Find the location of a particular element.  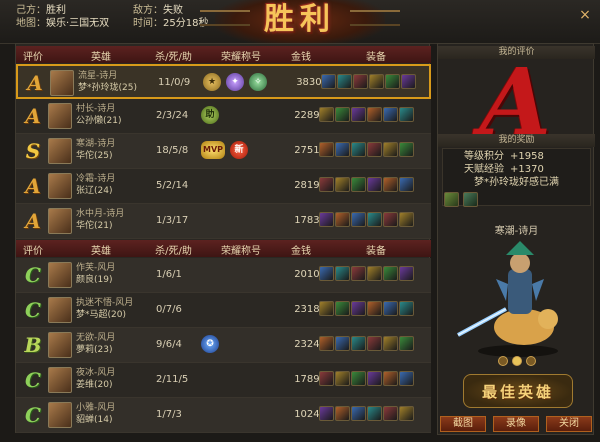

screenshot-button: 截图 is located at coordinates (463, 424).